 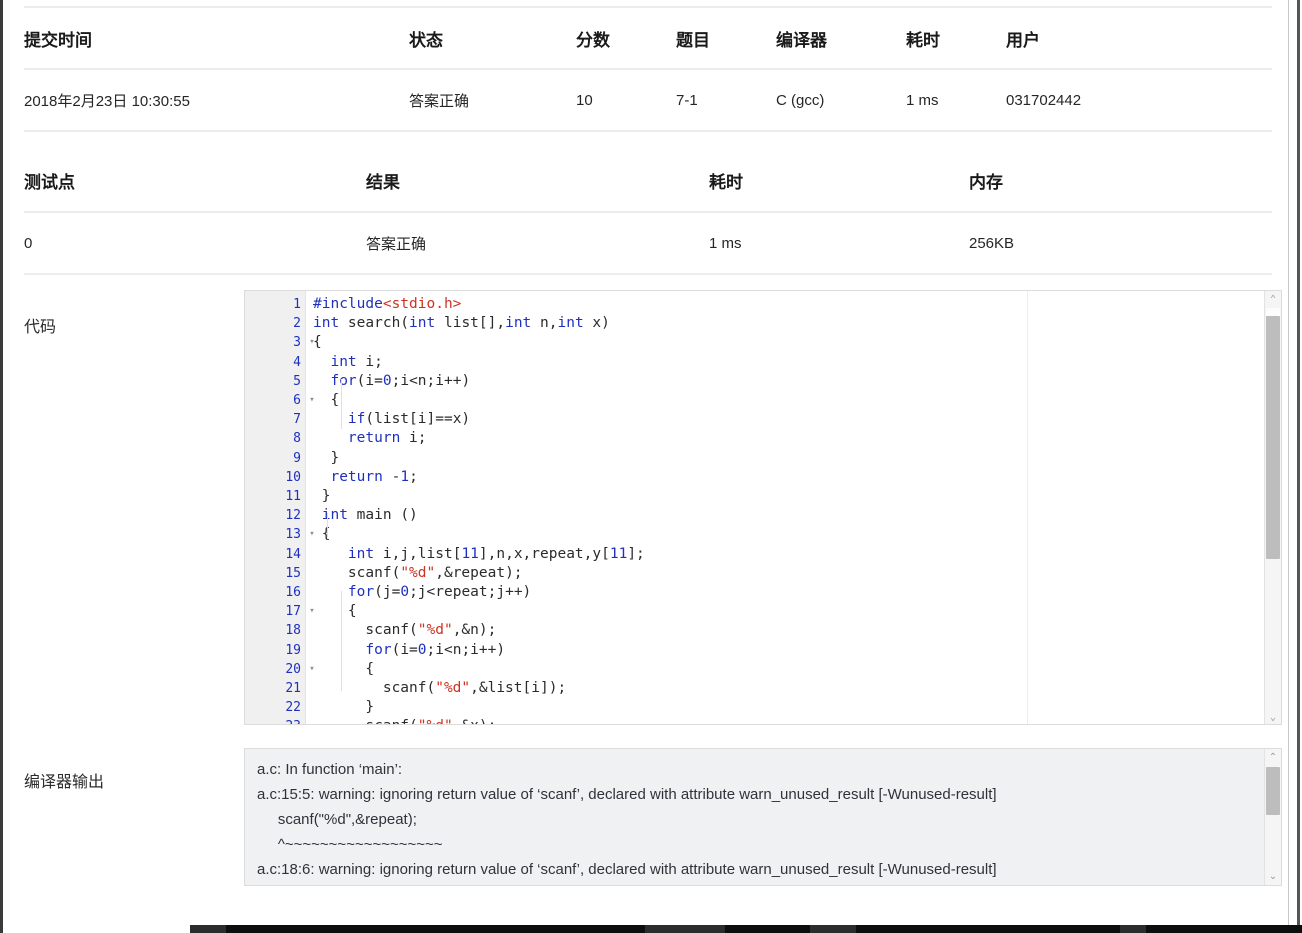 What do you see at coordinates (1273, 437) in the screenshot?
I see `code-scrollbar-thumb` at bounding box center [1273, 437].